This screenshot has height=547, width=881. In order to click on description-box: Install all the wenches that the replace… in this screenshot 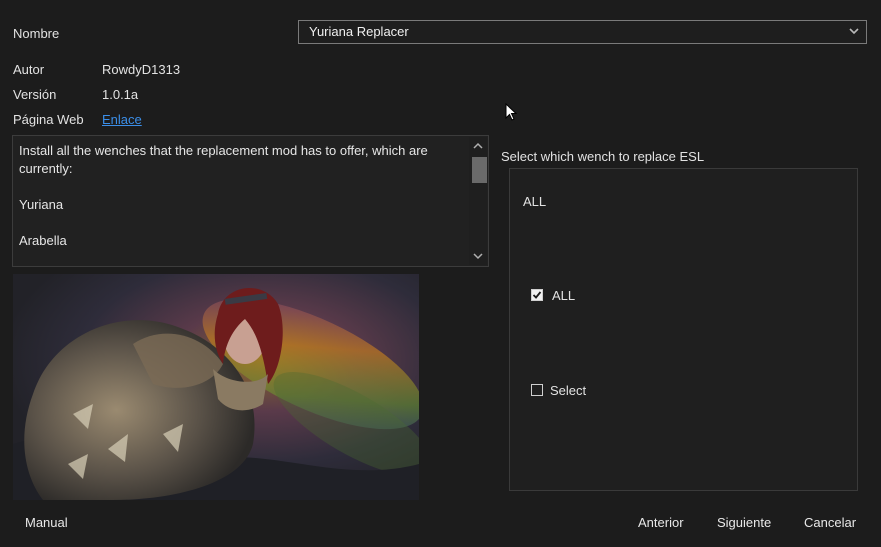, I will do `click(250, 201)`.